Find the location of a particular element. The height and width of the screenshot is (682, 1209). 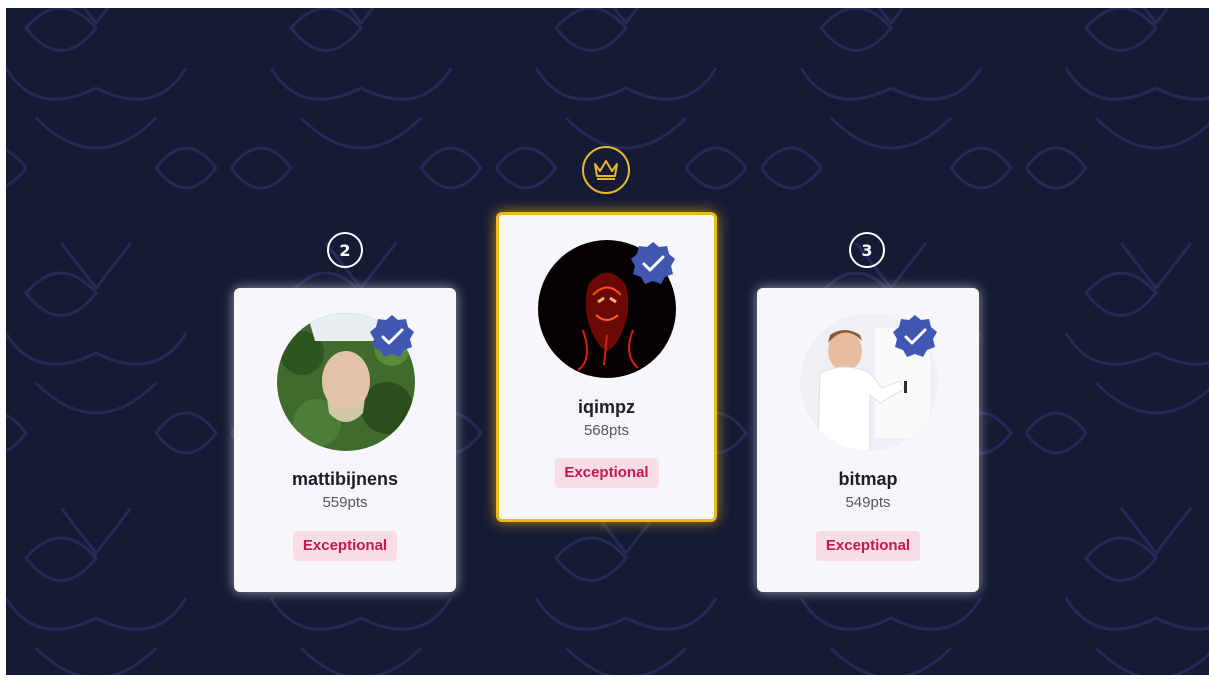

rank-number: 2 is located at coordinates (345, 250).